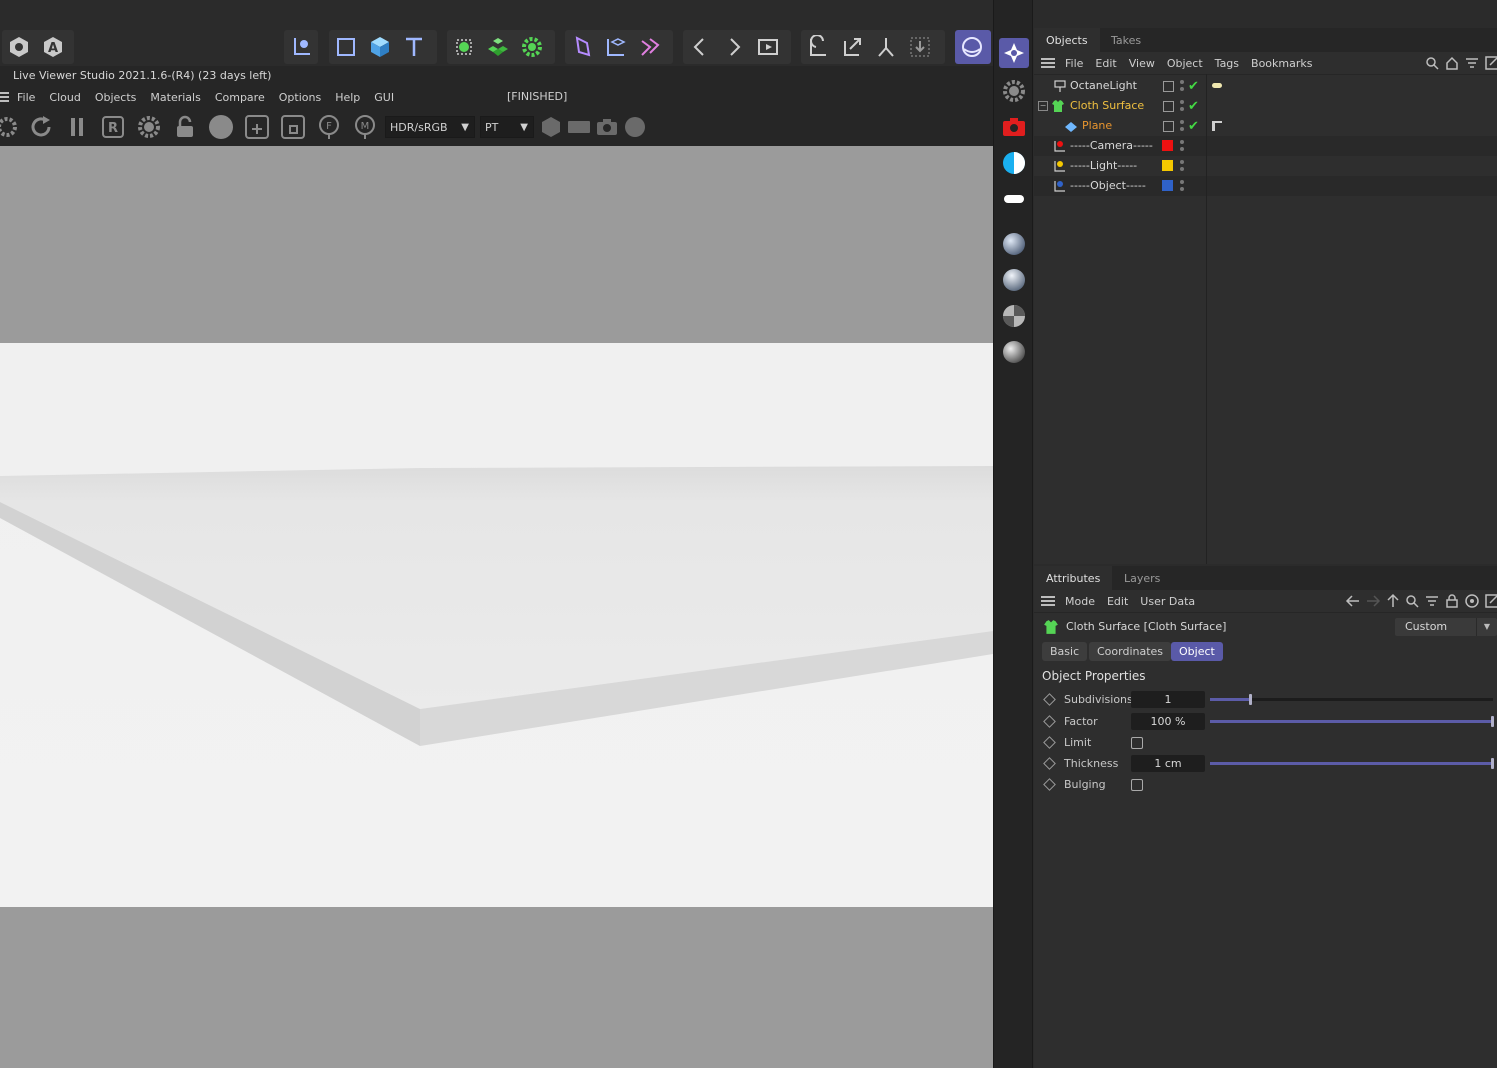  I want to click on limit-checkbox, so click(1137, 743).